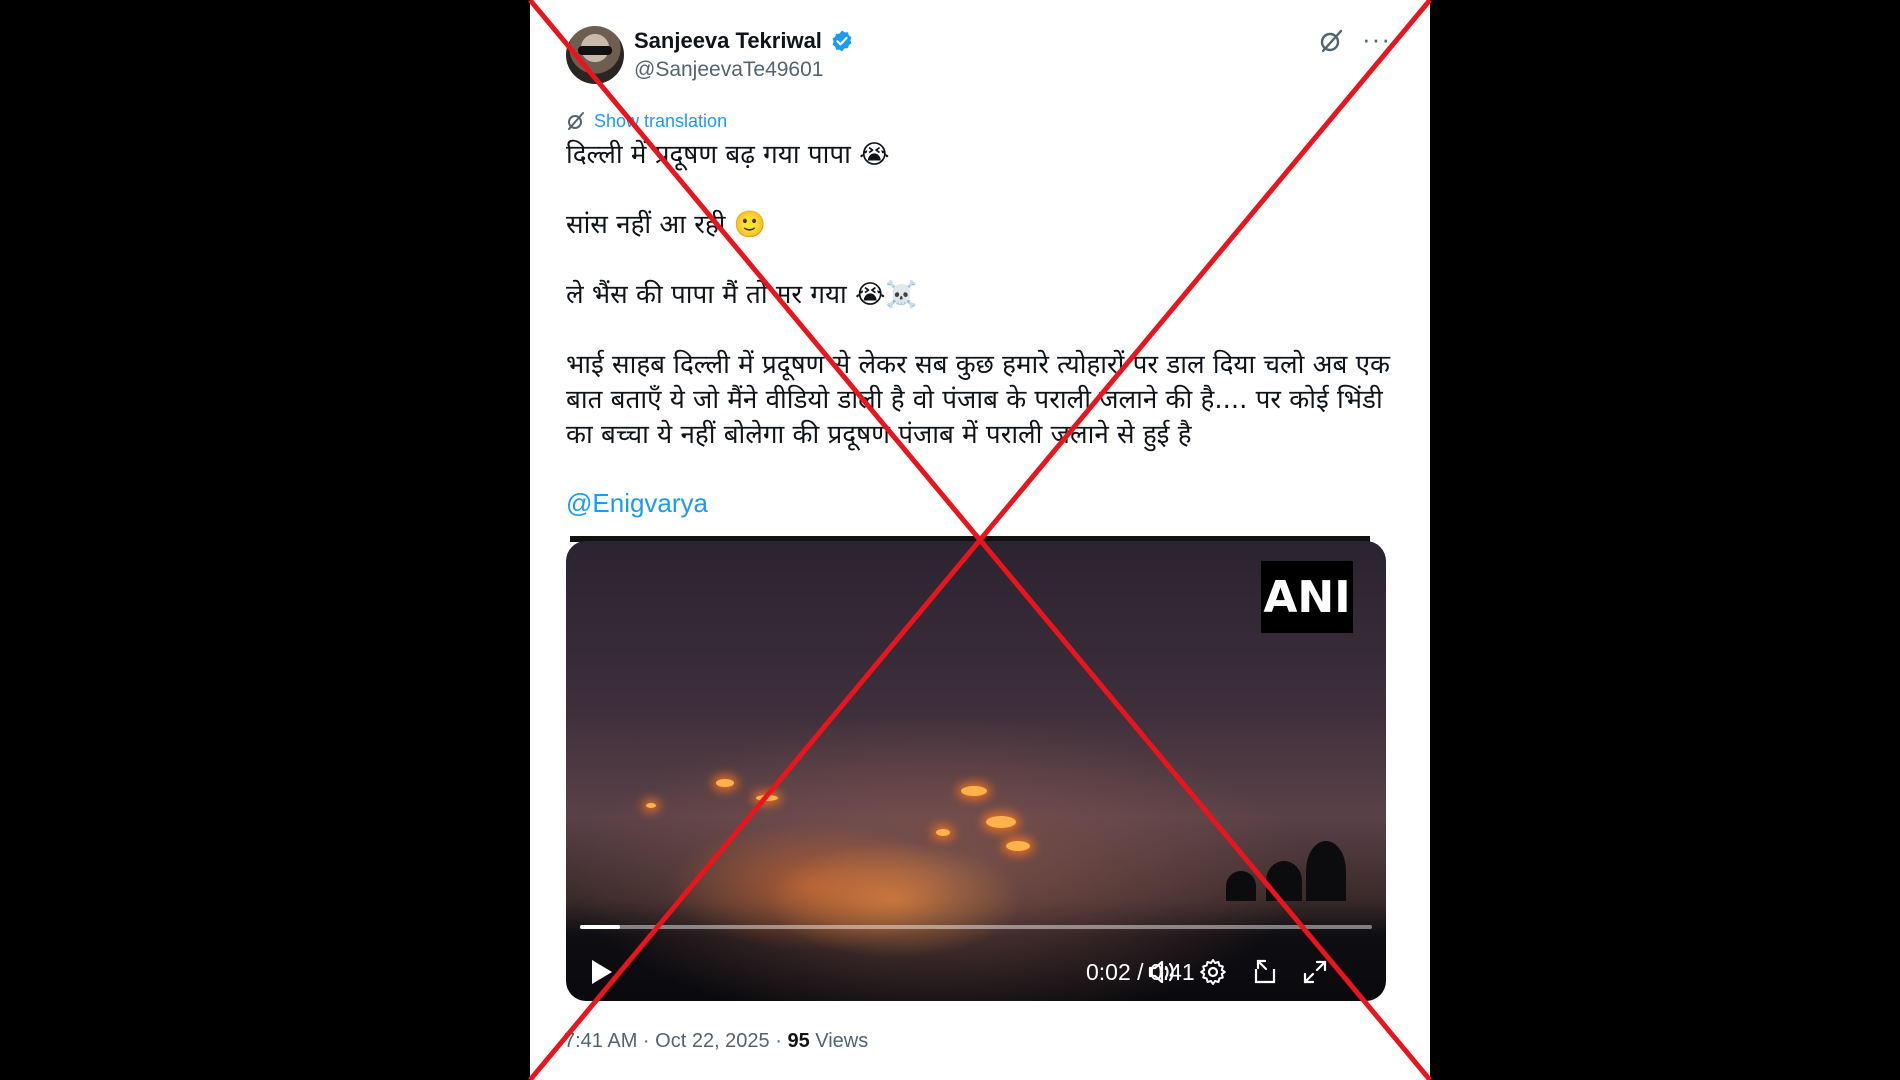 The image size is (1900, 1080). I want to click on more-options-icon: ···, so click(1376, 39).